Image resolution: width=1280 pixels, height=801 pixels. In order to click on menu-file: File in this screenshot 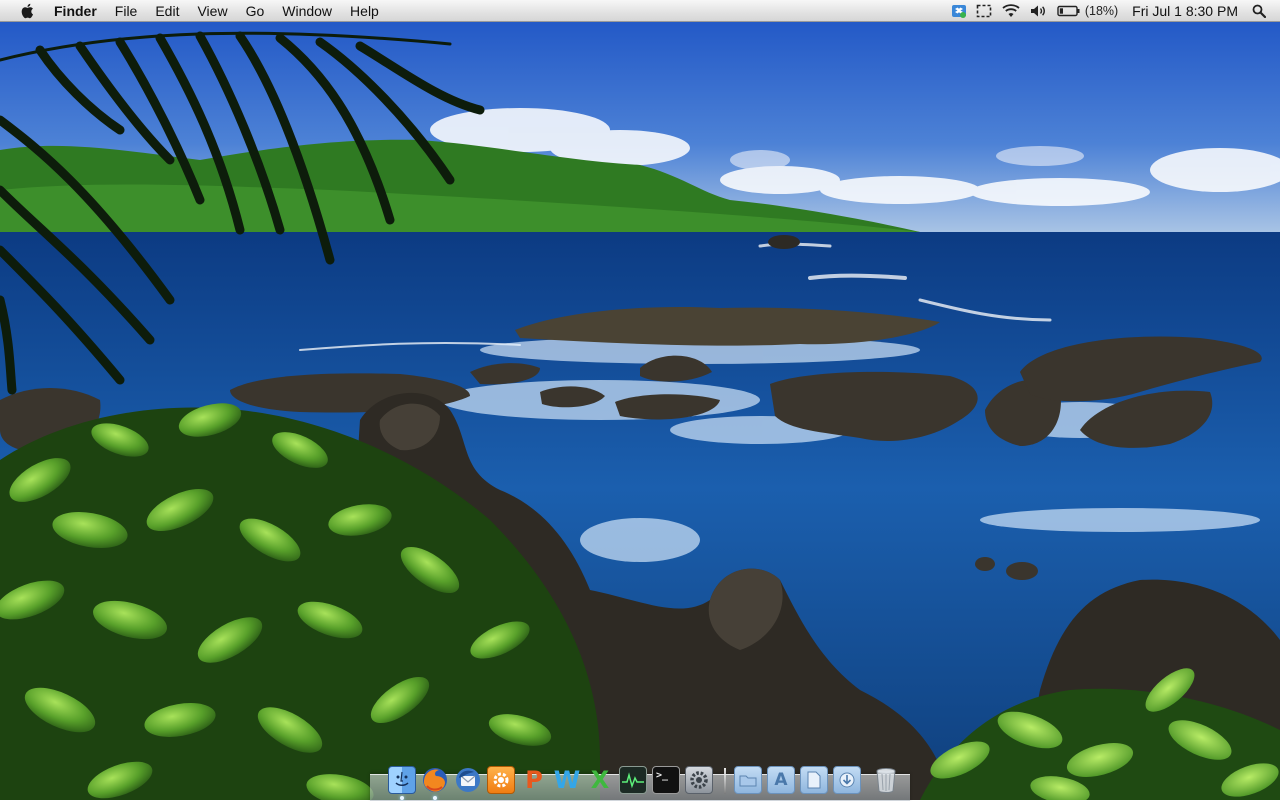, I will do `click(126, 11)`.